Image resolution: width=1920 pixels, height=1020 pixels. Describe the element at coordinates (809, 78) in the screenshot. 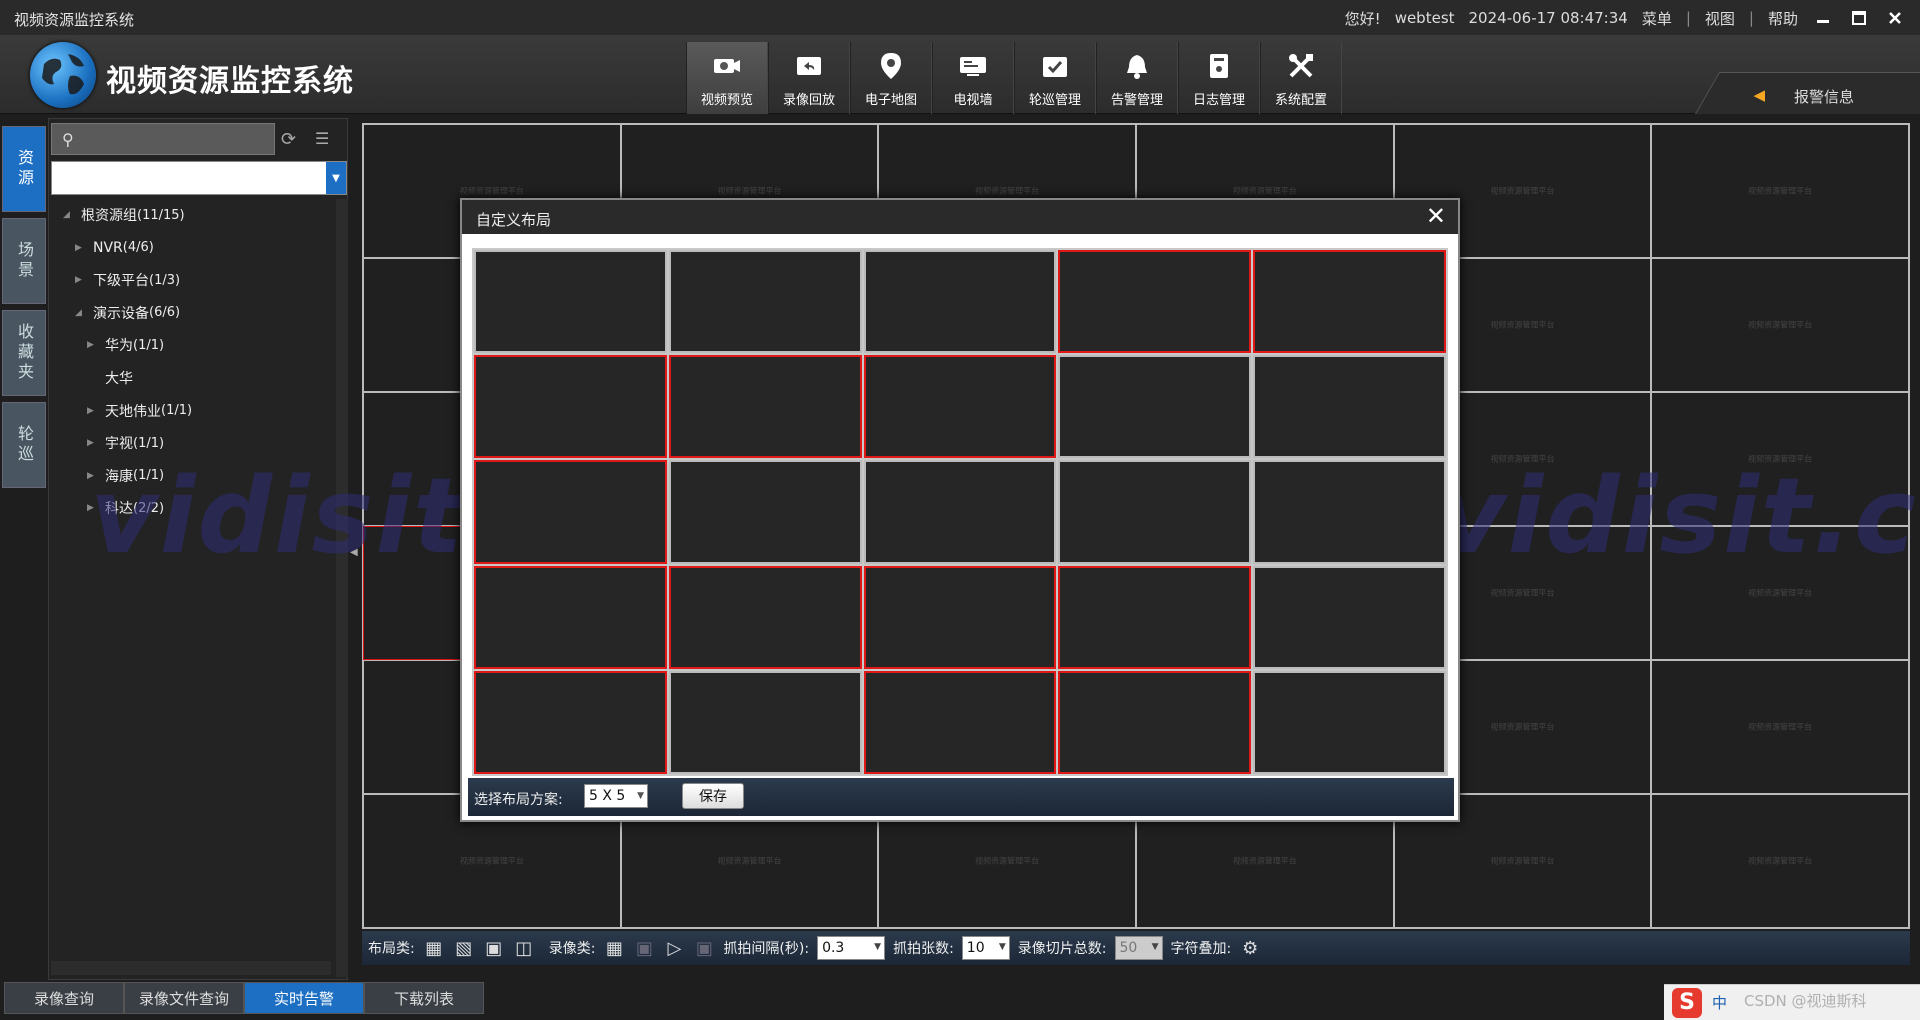

I see `nav-playback: 录像回放` at that location.